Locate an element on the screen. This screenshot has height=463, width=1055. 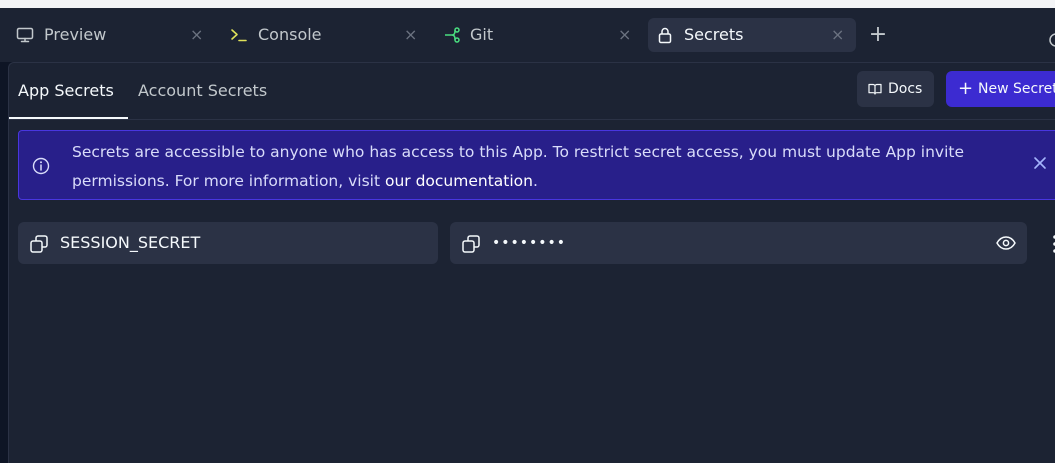
eye-icon is located at coordinates (1006, 243).